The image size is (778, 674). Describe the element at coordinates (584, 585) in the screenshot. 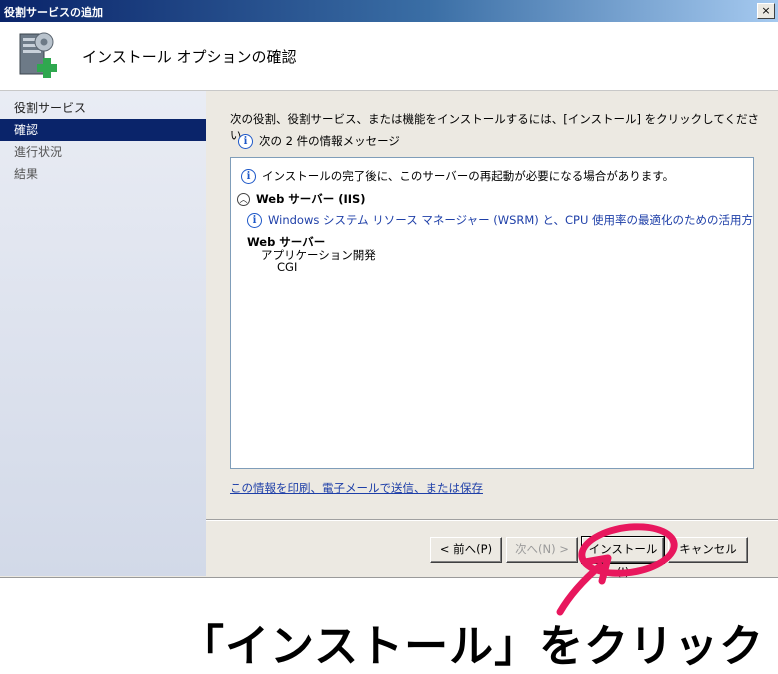

I see `annotation-arrow` at that location.